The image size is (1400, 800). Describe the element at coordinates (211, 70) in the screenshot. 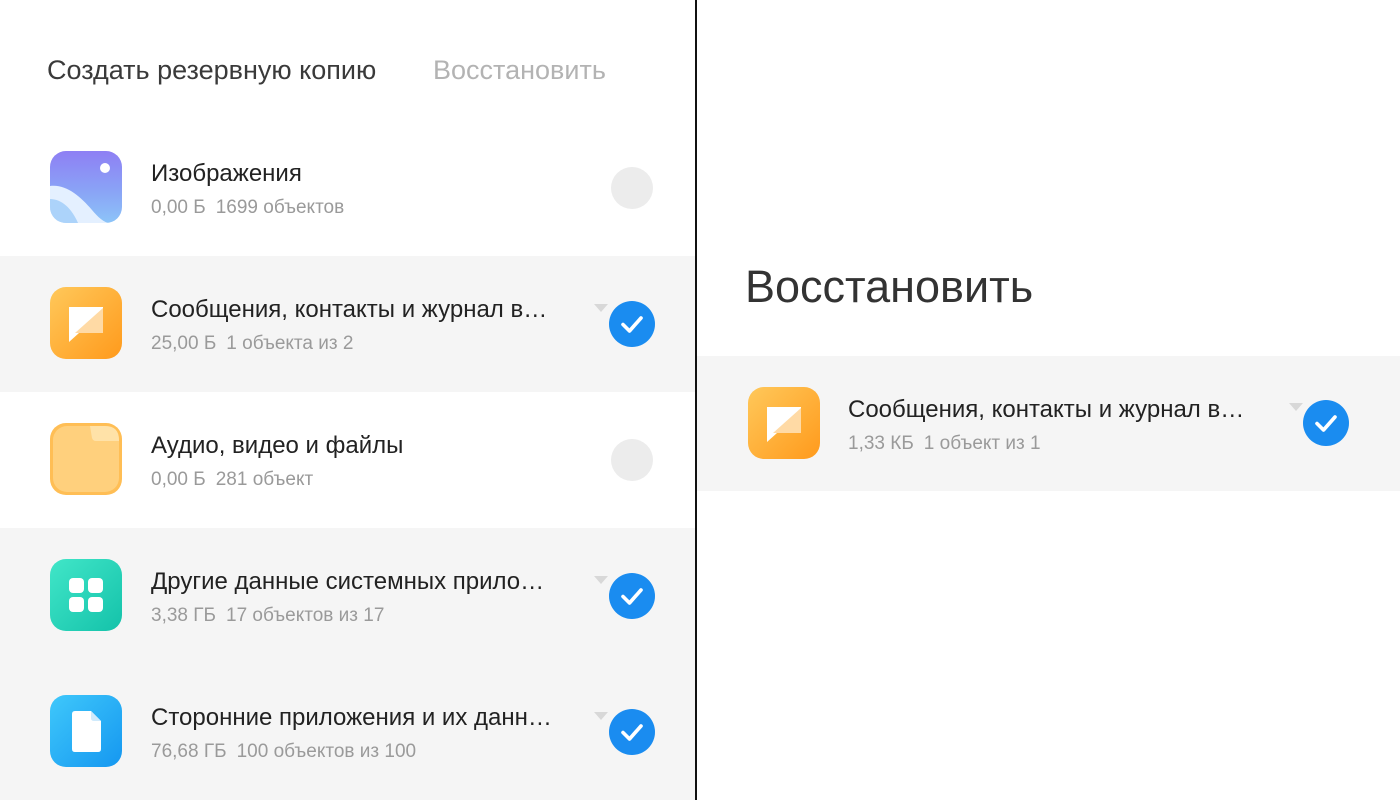

I see `tab-create-backup: Создать резервную копию` at that location.